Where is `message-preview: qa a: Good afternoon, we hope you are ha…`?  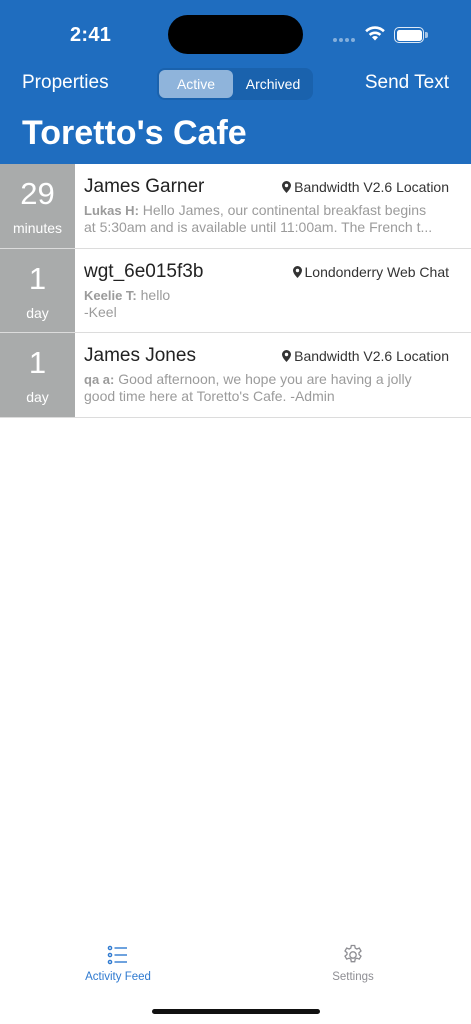 message-preview: qa a: Good afternoon, we hope you are ha… is located at coordinates (266, 388).